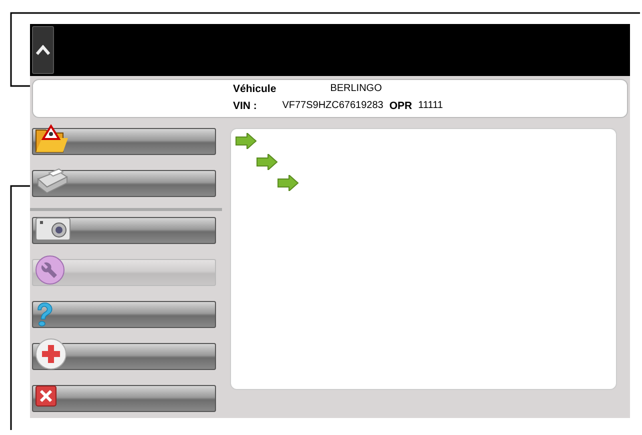  What do you see at coordinates (46, 395) in the screenshot?
I see `close-icon` at bounding box center [46, 395].